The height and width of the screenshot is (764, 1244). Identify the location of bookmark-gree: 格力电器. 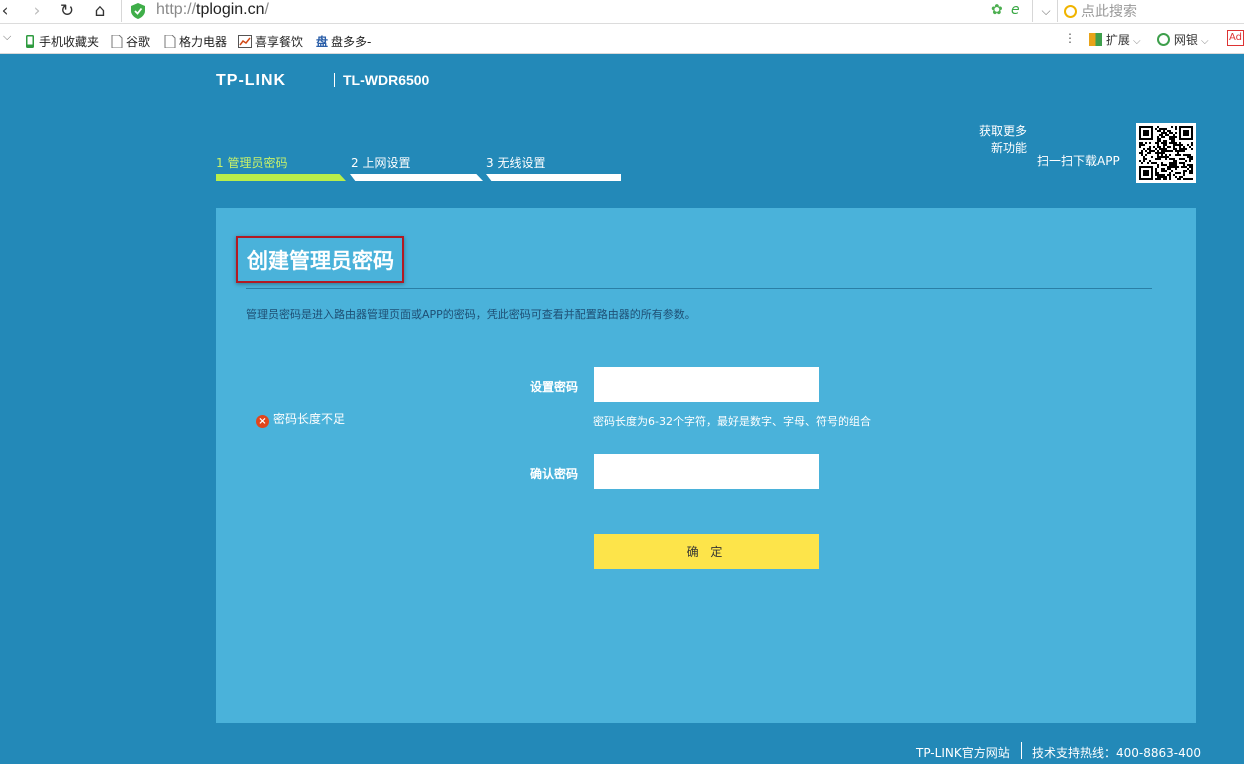
(195, 41).